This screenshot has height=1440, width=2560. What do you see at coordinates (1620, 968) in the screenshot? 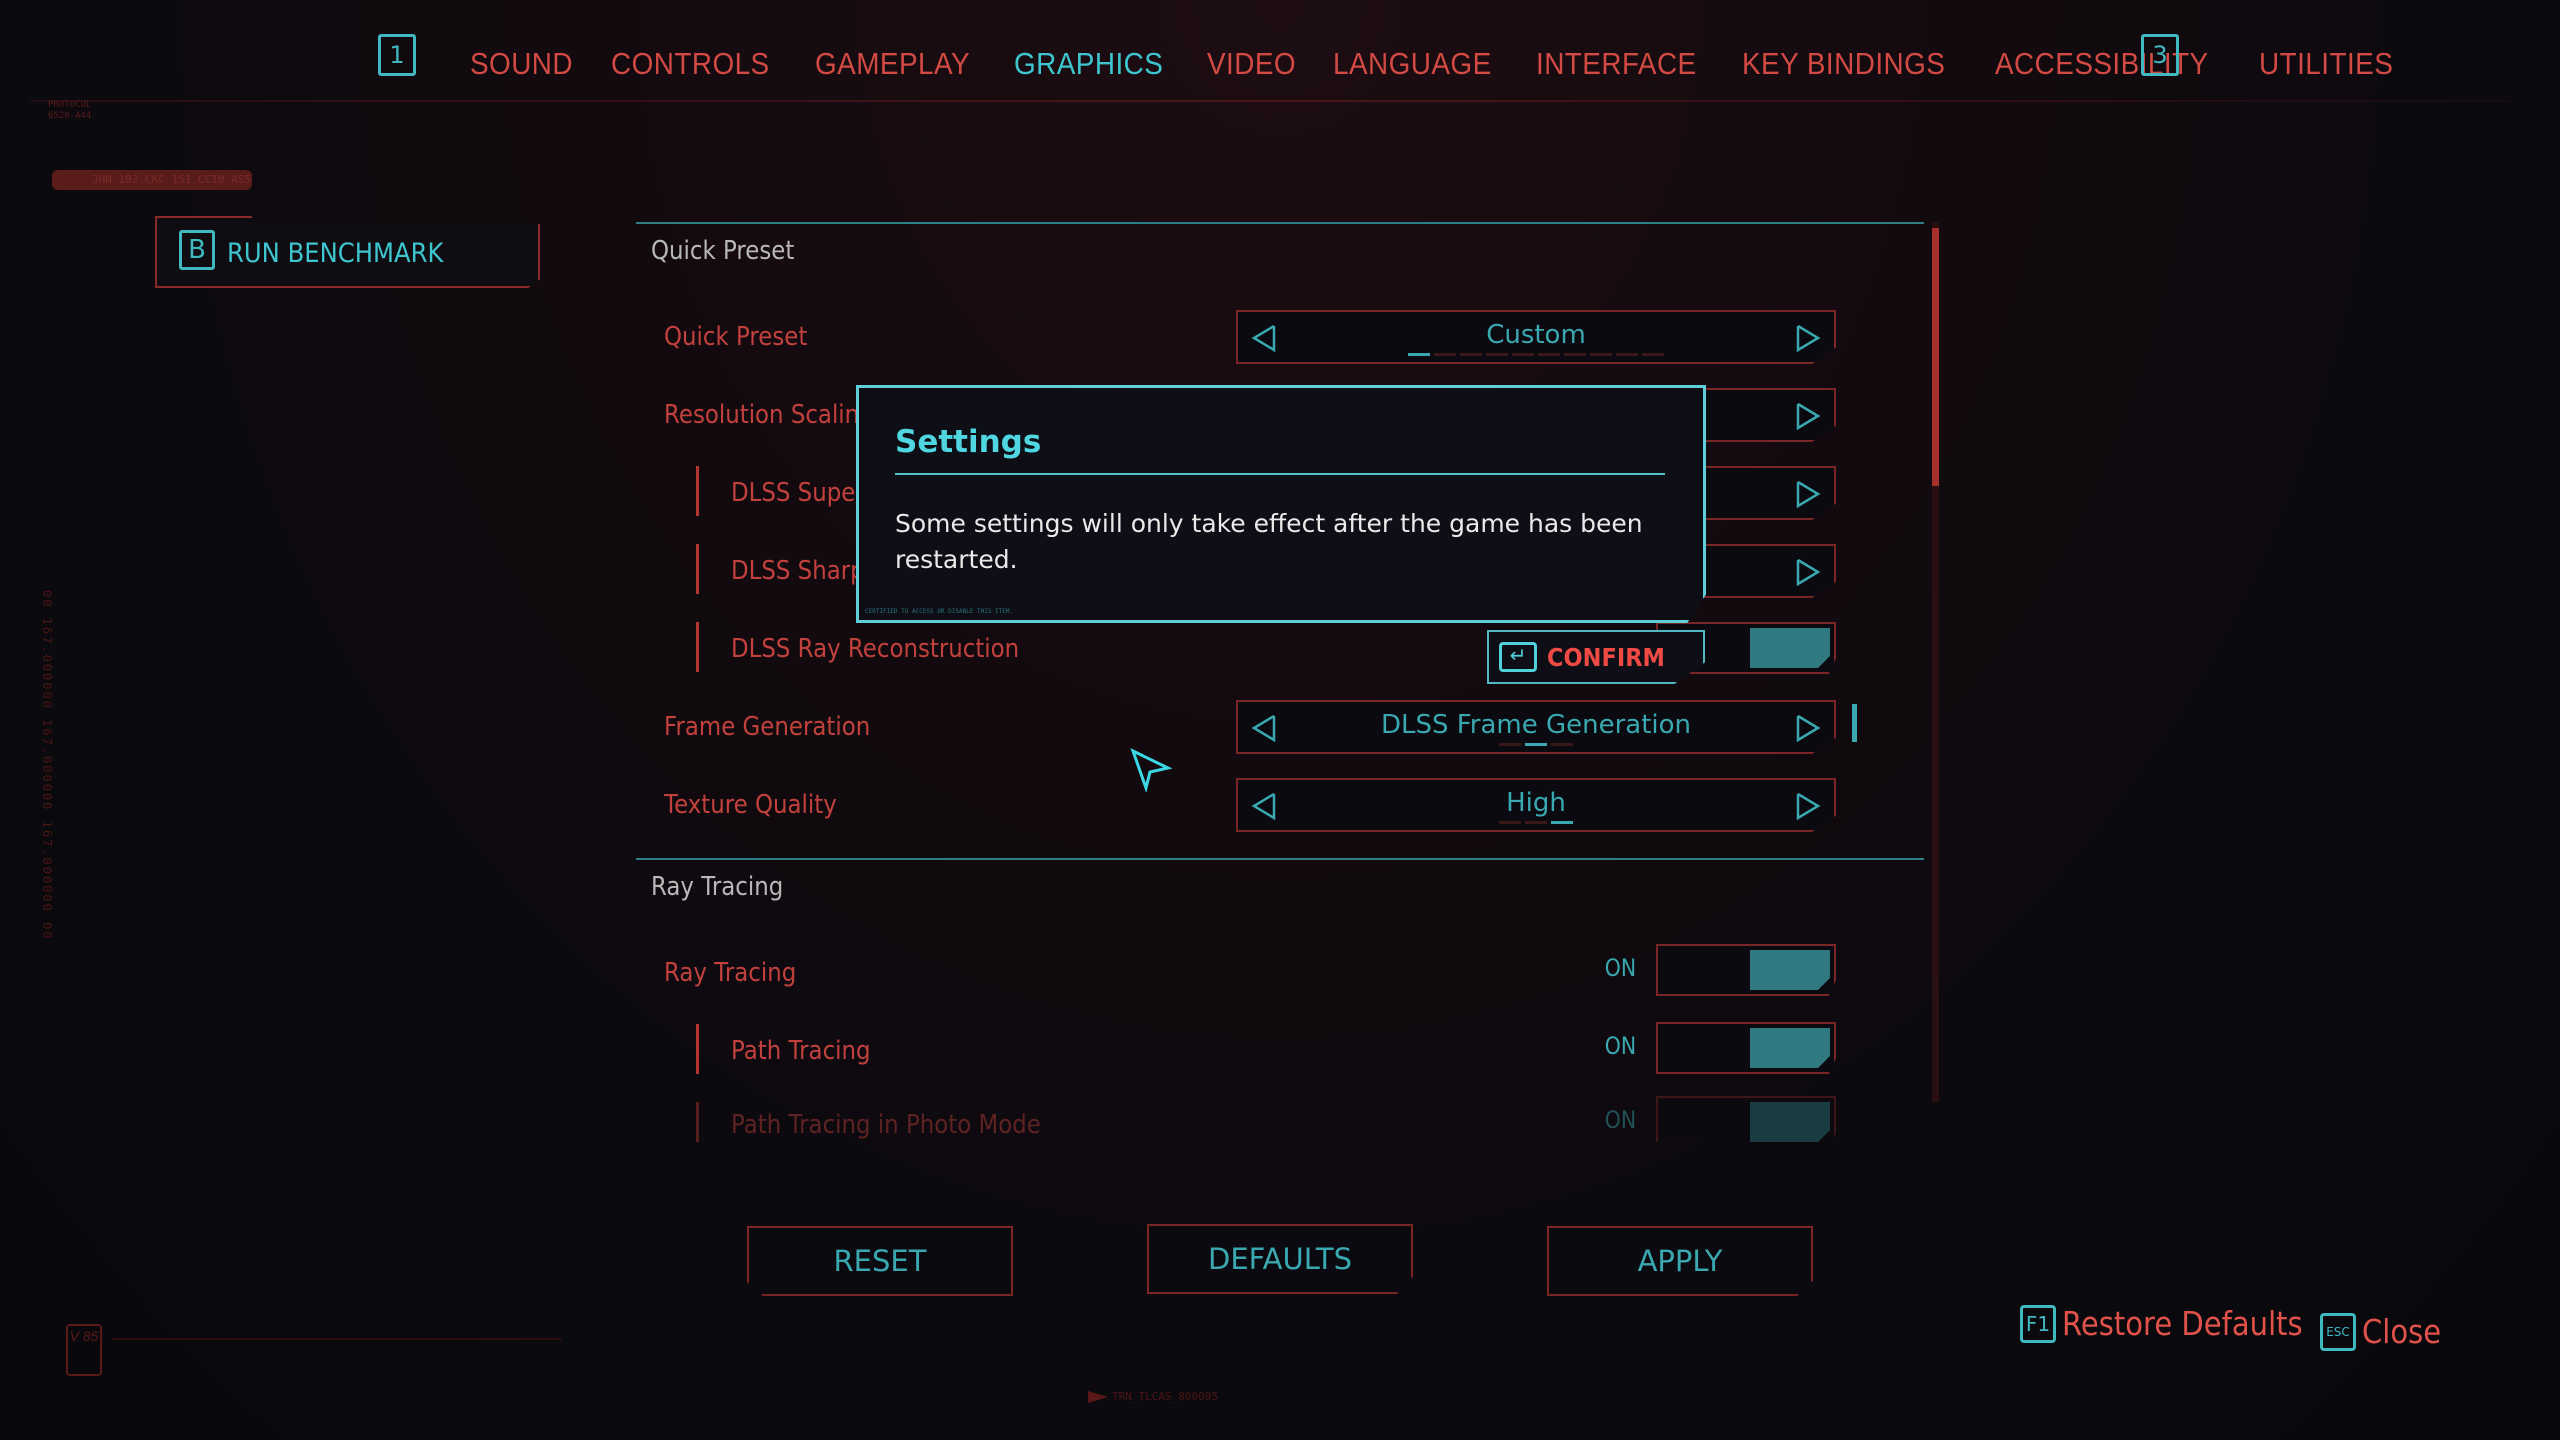
I see `ray-tracing-state: ON` at bounding box center [1620, 968].